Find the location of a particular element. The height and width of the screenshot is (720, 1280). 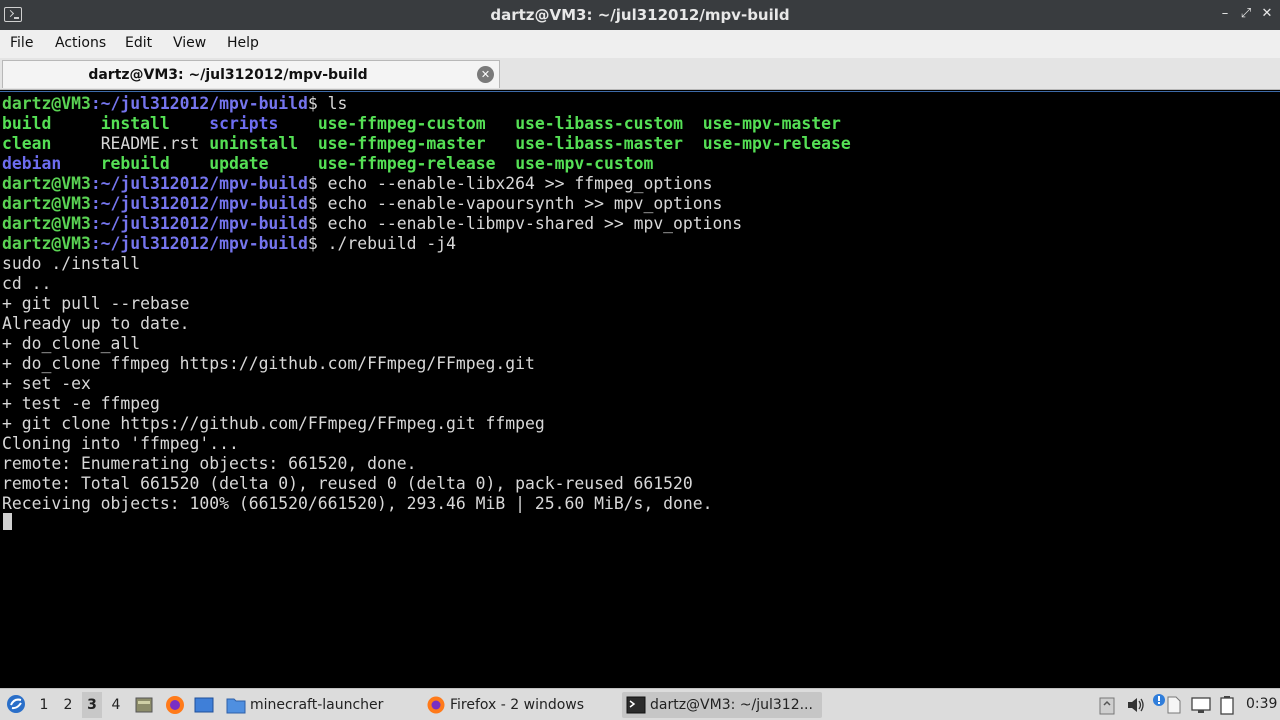

firefox-icon is located at coordinates (436, 705).